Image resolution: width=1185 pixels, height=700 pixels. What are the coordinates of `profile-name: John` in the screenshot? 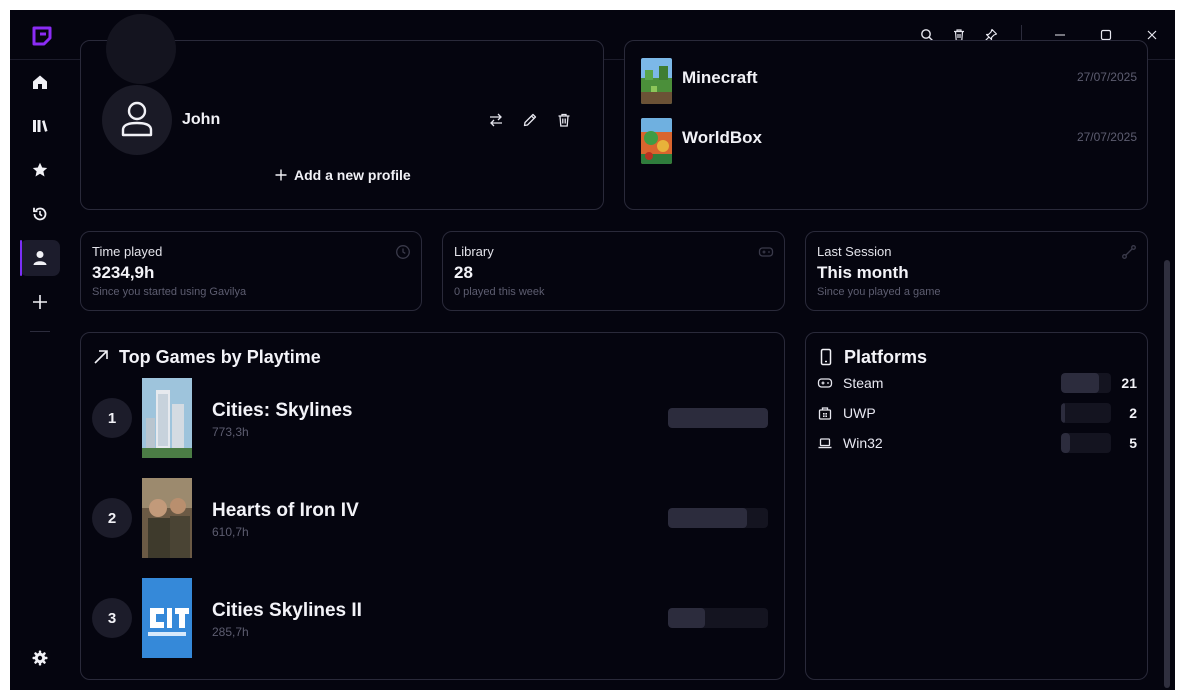 It's located at (201, 119).